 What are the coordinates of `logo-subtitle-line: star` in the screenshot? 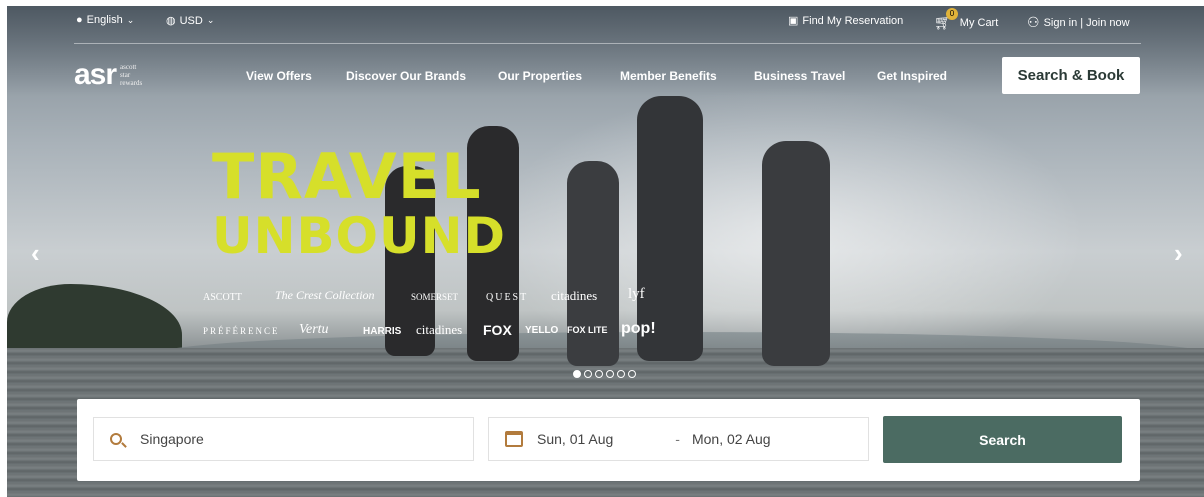 It's located at (125, 75).